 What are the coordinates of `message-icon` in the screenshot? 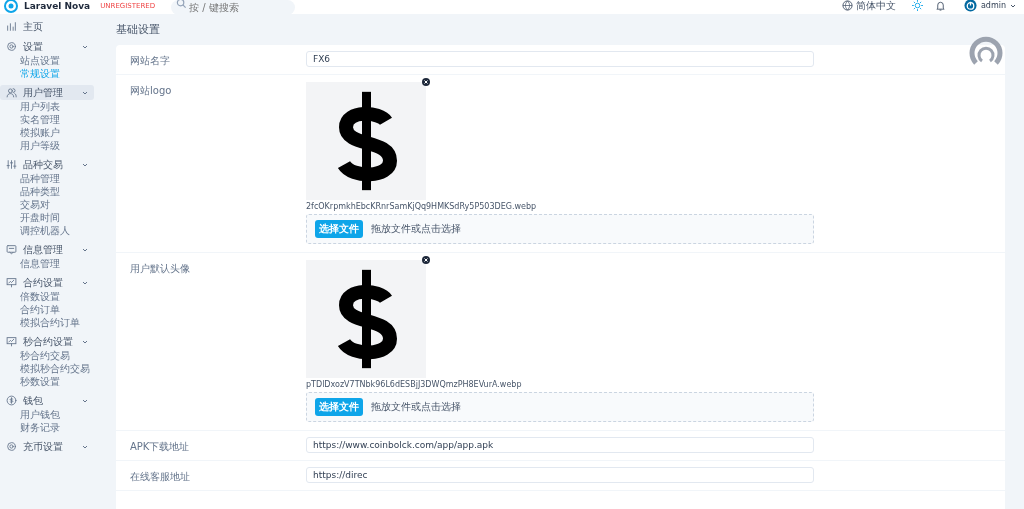 It's located at (11, 249).